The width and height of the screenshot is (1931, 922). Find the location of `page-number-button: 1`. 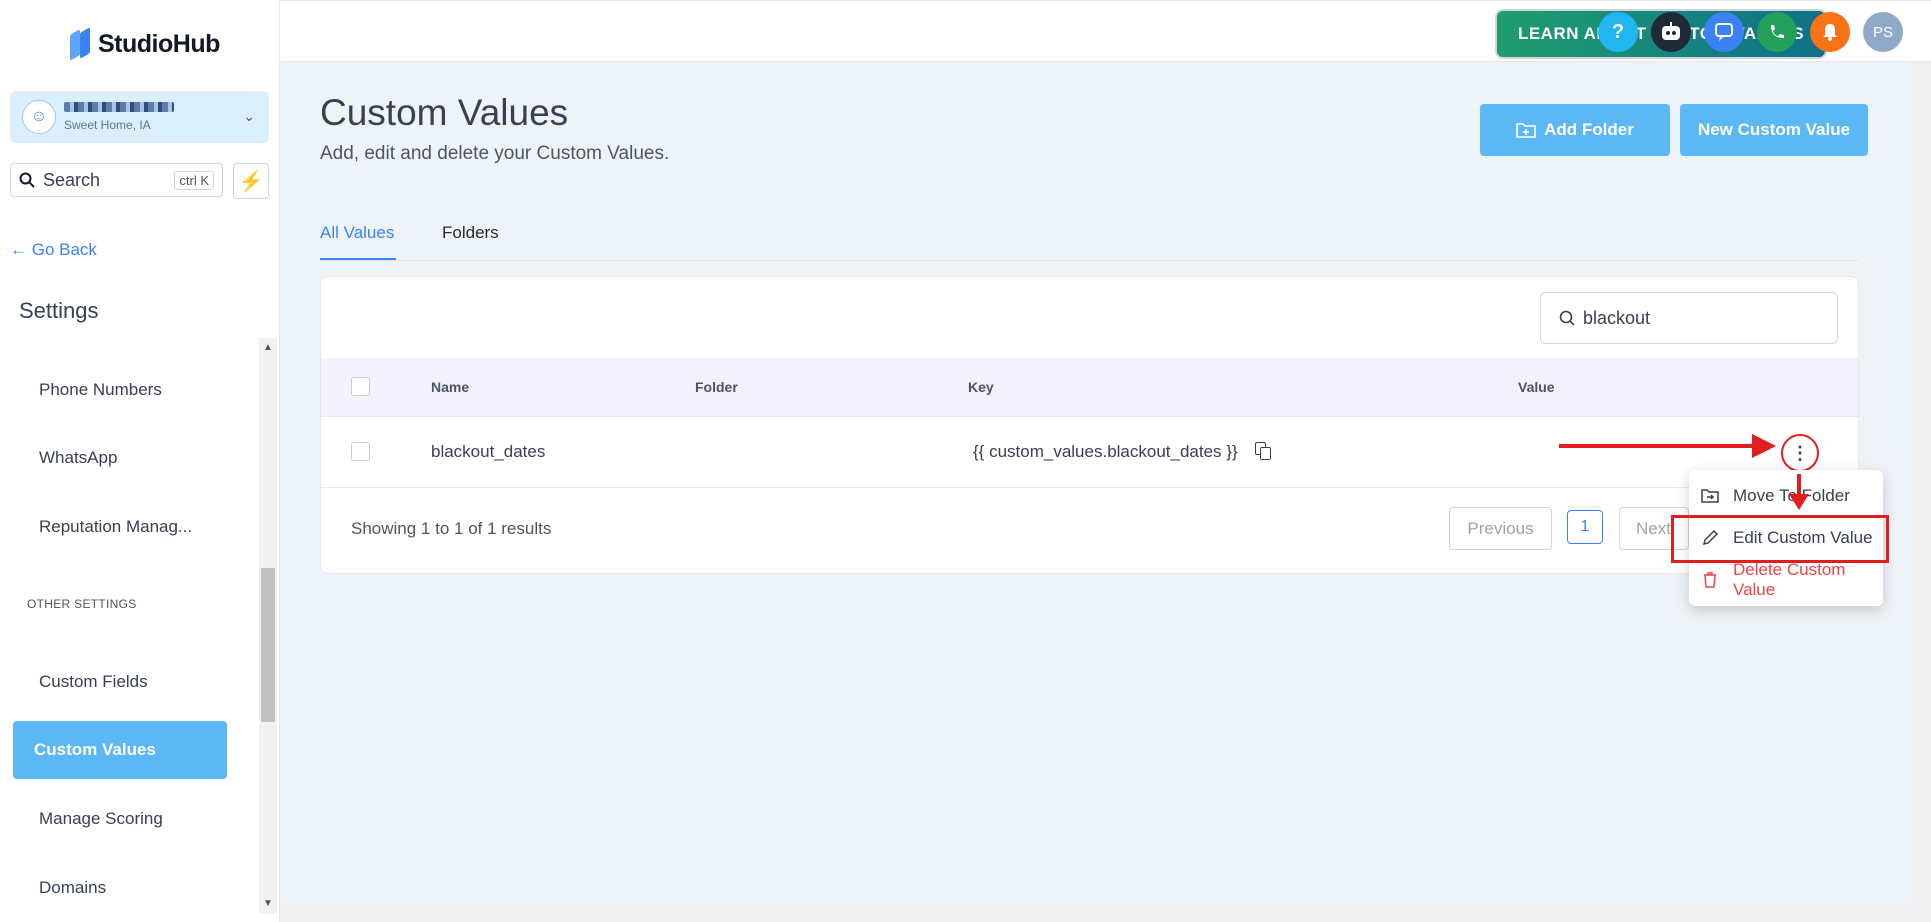

page-number-button: 1 is located at coordinates (1585, 527).